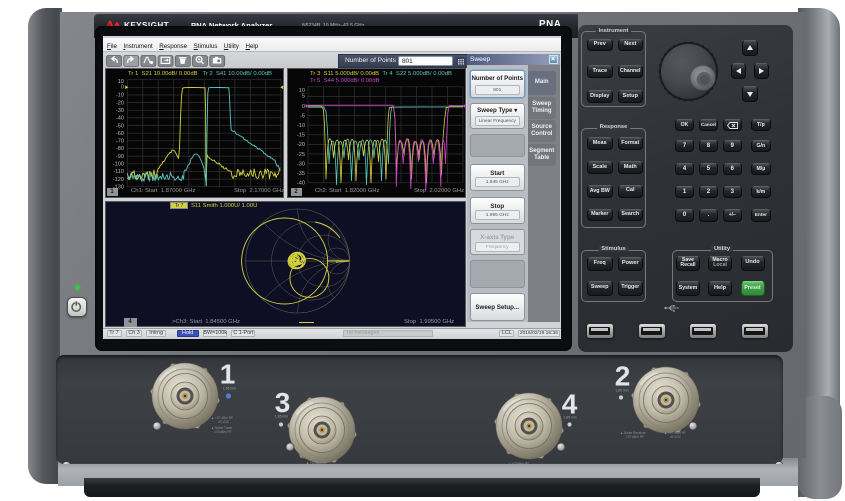 Image resolution: width=845 pixels, height=501 pixels. I want to click on svg-text: -5, so click(302, 116).